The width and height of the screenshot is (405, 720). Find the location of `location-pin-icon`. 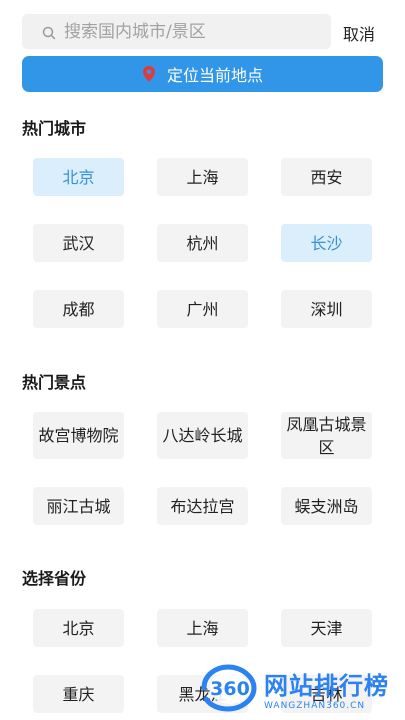

location-pin-icon is located at coordinates (149, 74).